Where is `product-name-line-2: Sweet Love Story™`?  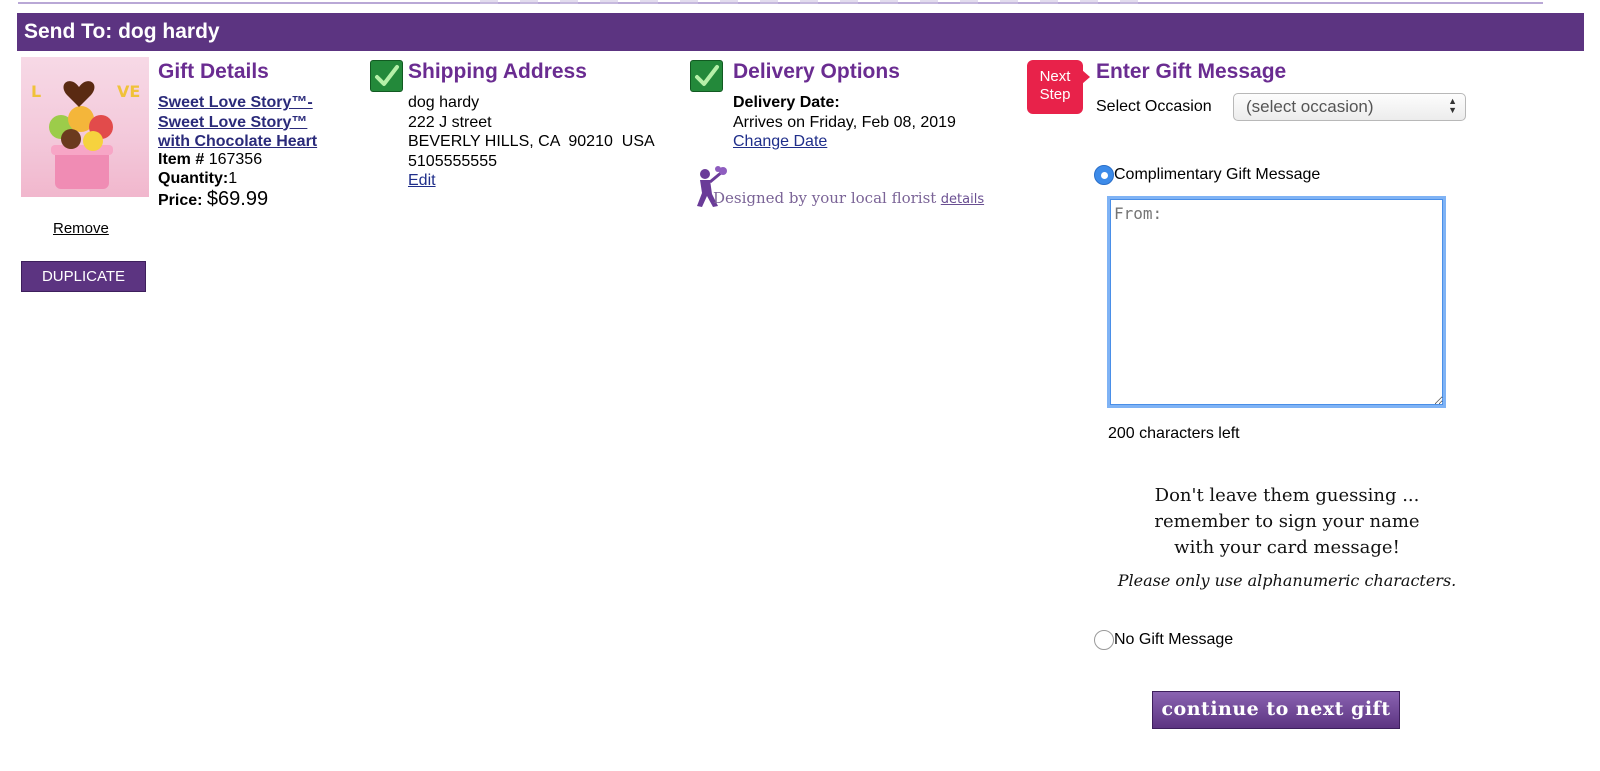
product-name-line-2: Sweet Love Story™ is located at coordinates (237, 123).